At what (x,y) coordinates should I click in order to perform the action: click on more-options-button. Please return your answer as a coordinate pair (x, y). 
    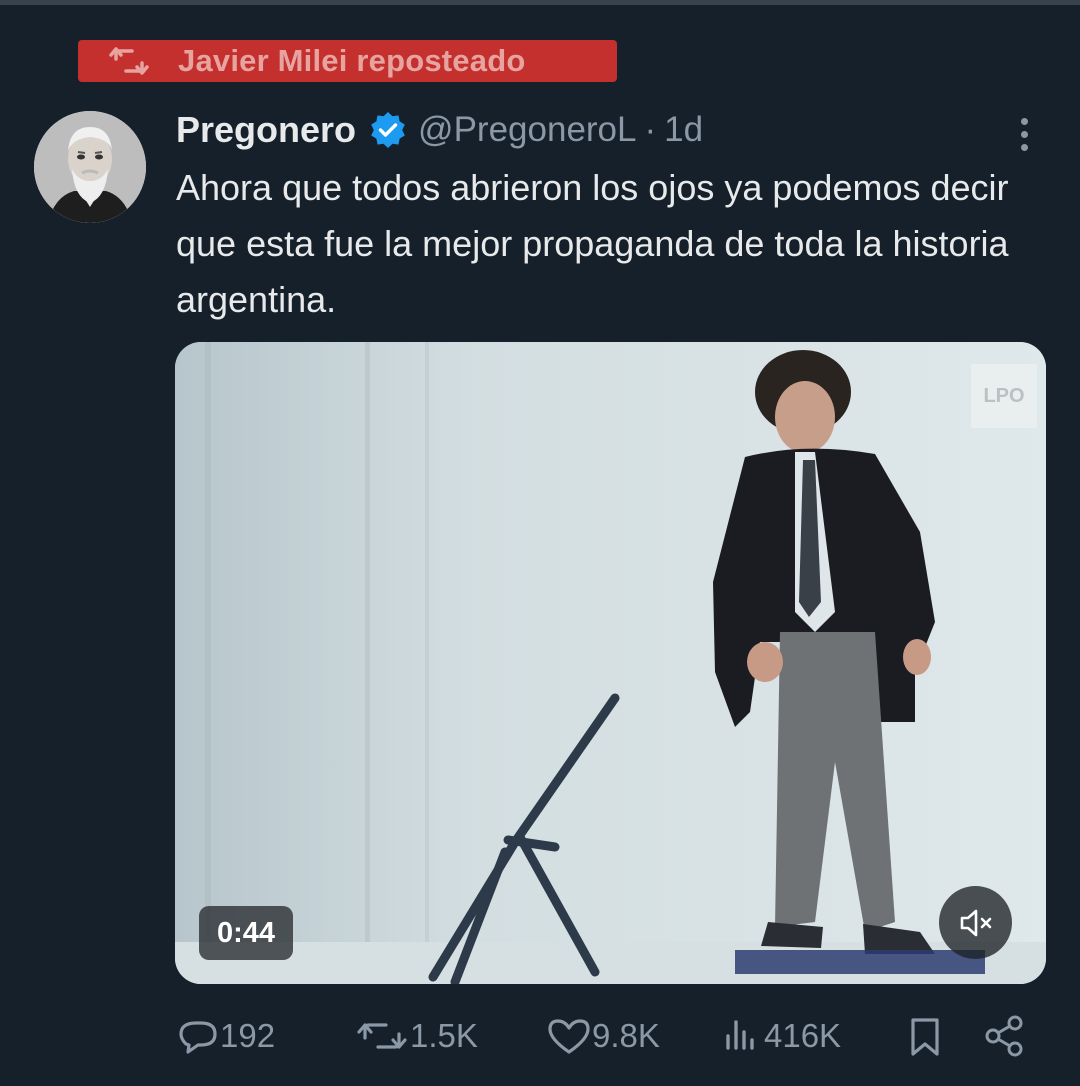
    Looking at the image, I should click on (1024, 134).